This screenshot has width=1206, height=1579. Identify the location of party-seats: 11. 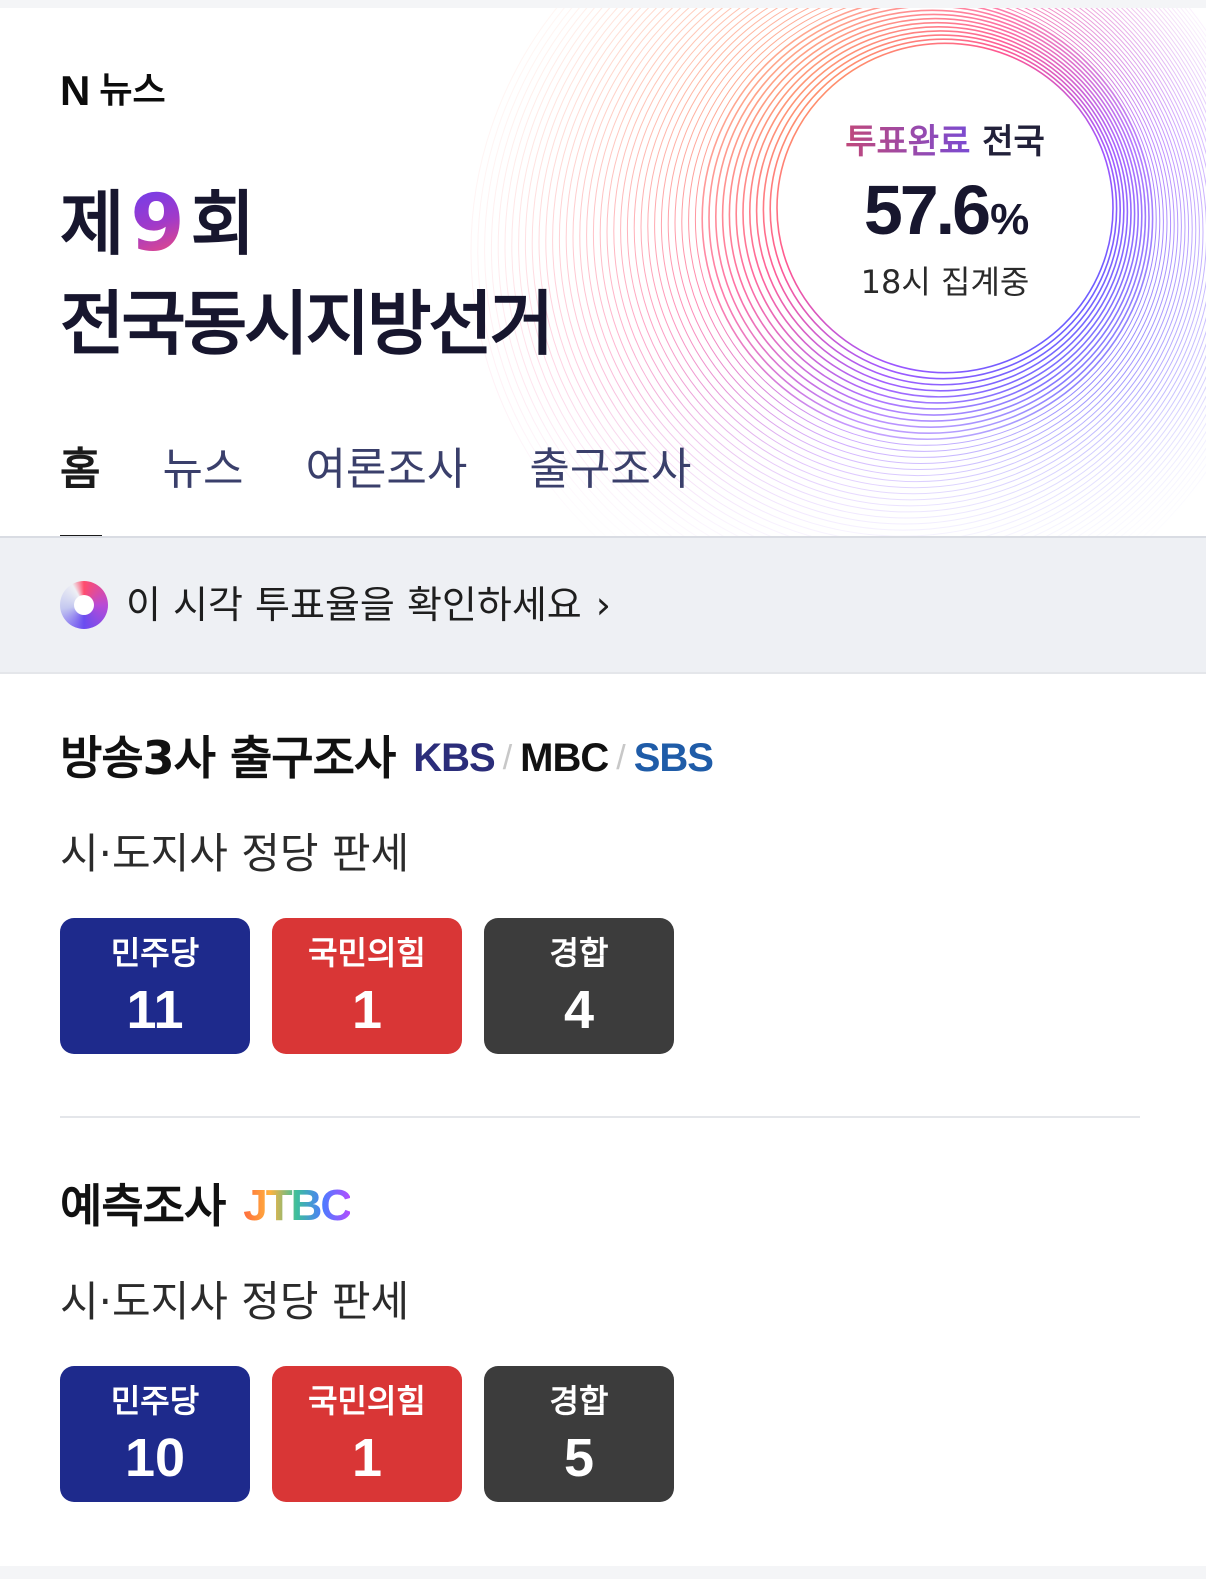
(155, 1010).